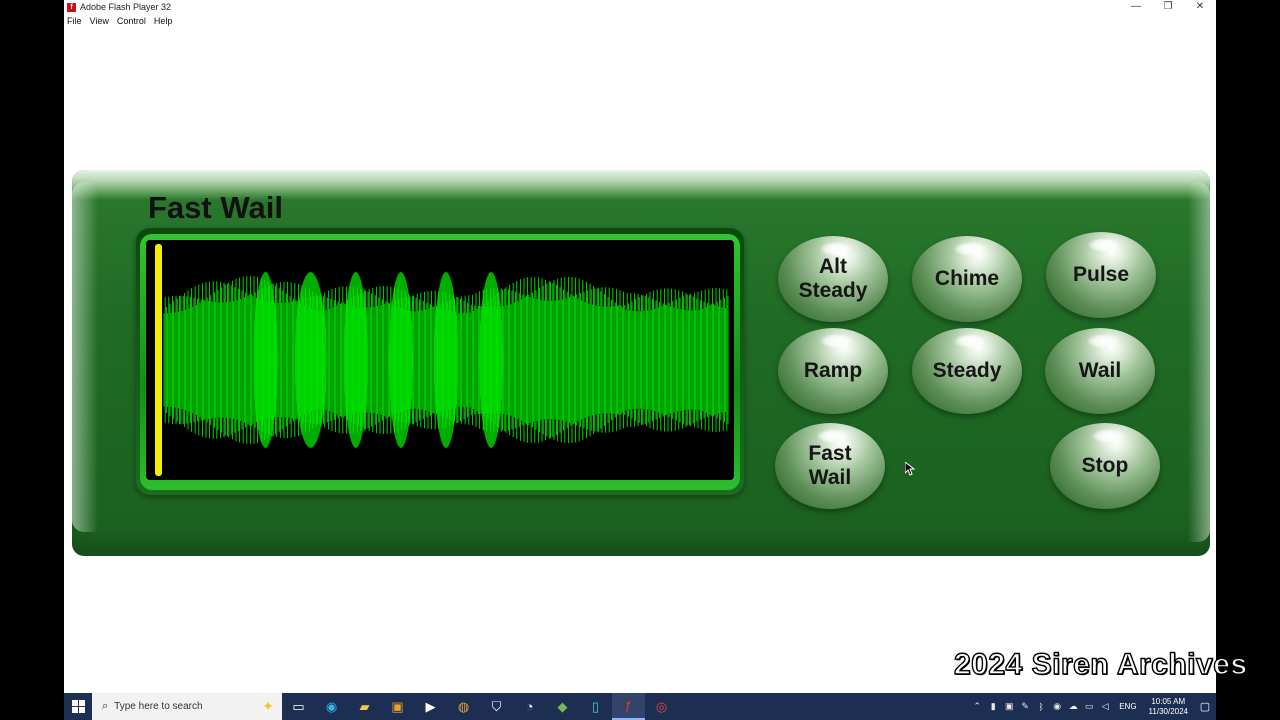  What do you see at coordinates (595, 706) in the screenshot?
I see `app-tile-icon: ▯` at bounding box center [595, 706].